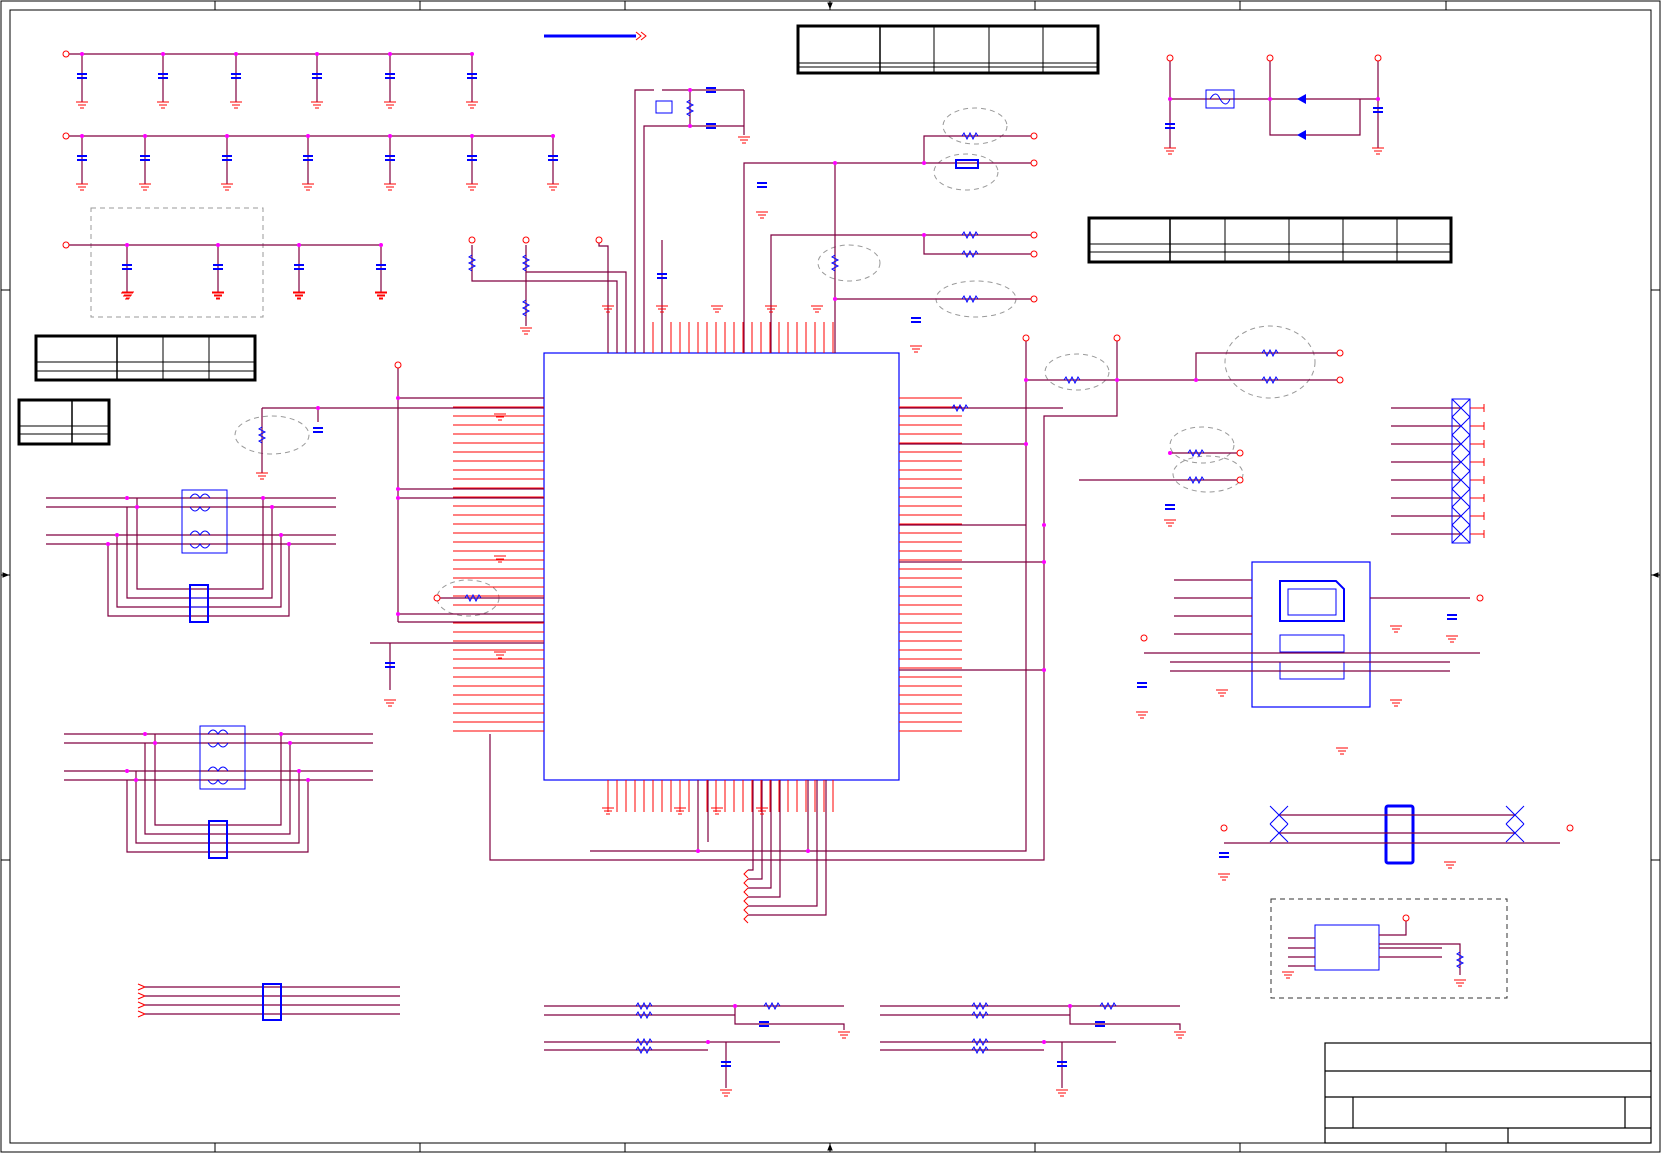 Image resolution: width=1661 pixels, height=1153 pixels. Describe the element at coordinates (1270, 240) in the screenshot. I see `table-right` at that location.